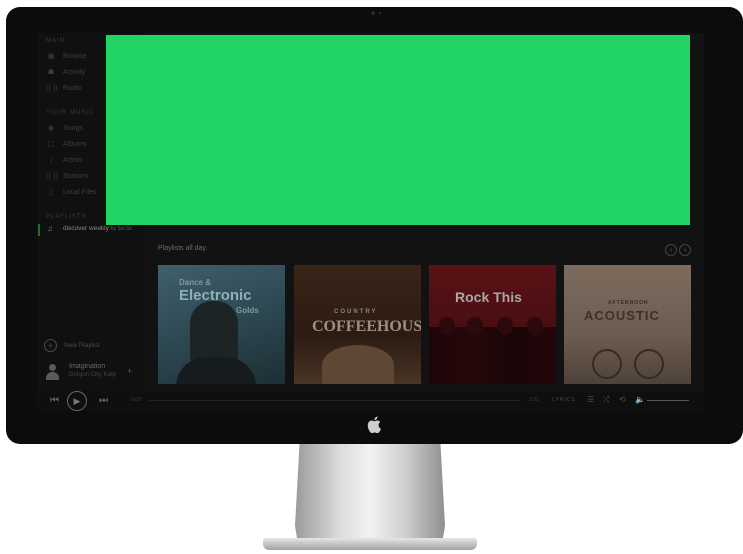  I want to click on chevron-left-icon: ‹, so click(671, 250).